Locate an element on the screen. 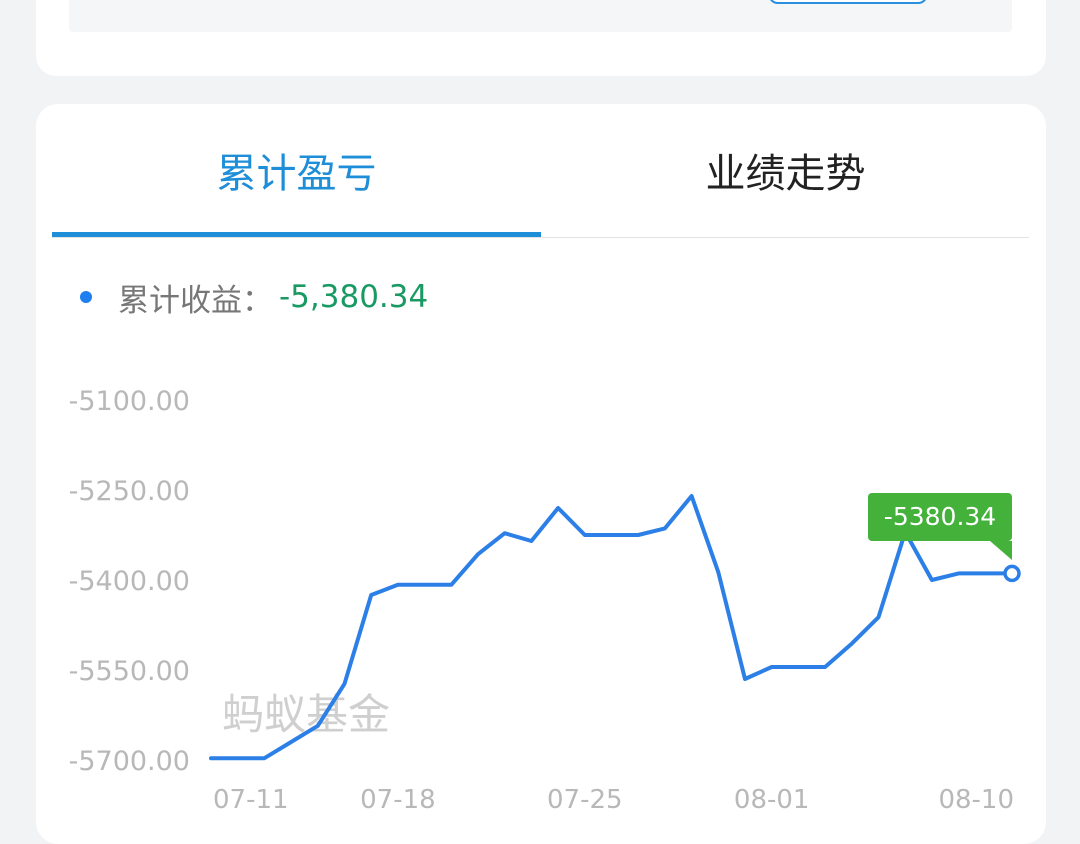 Image resolution: width=1080 pixels, height=844 pixels. y-tick-label: -5250.00 is located at coordinates (129, 491).